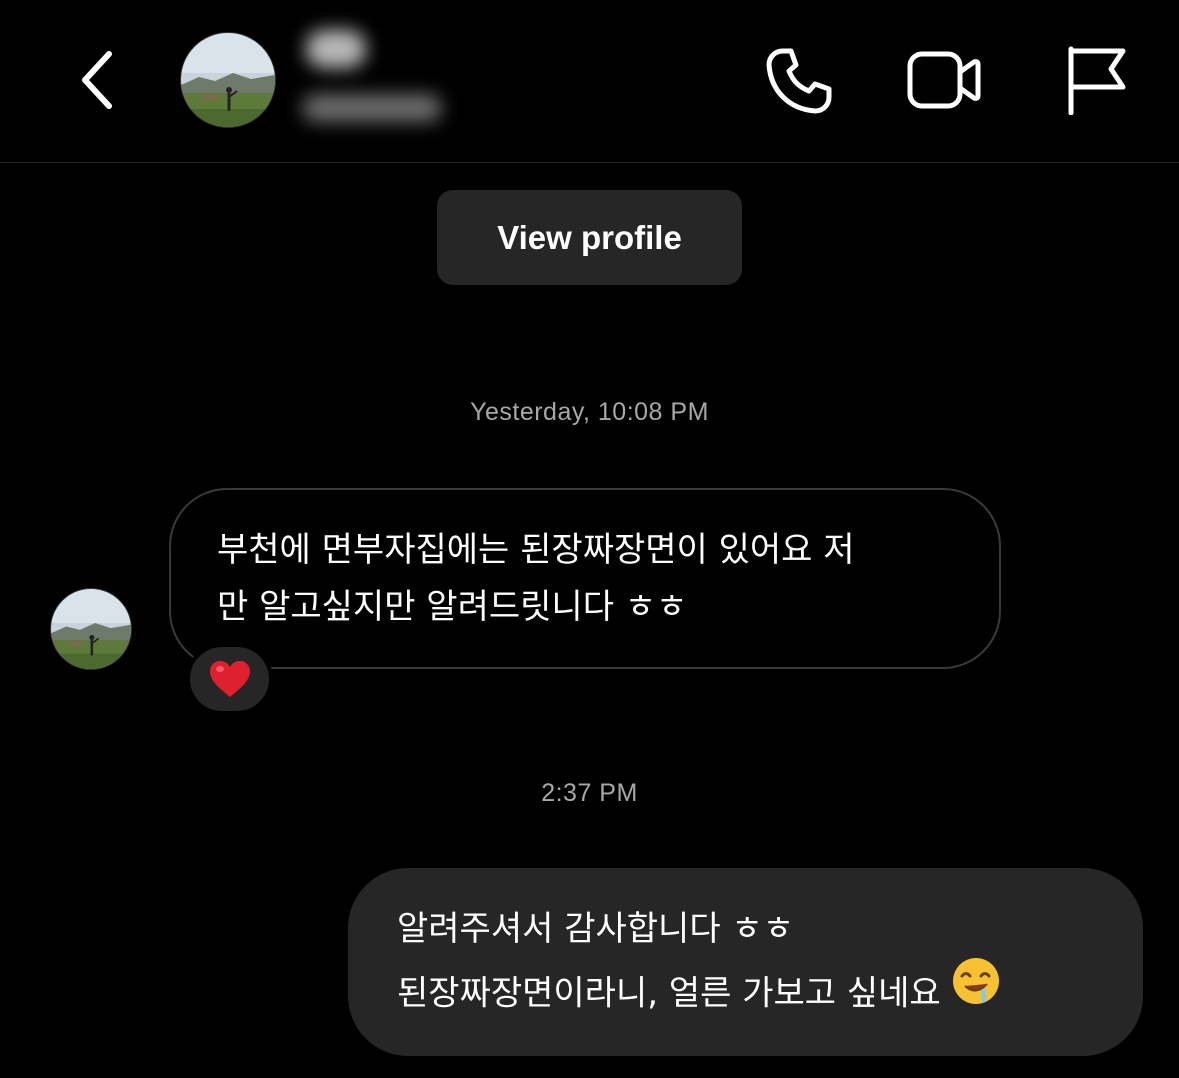  What do you see at coordinates (669, 993) in the screenshot?
I see `message-text: 된장짜장면이라니, 얼른 가보고 싶네요` at bounding box center [669, 993].